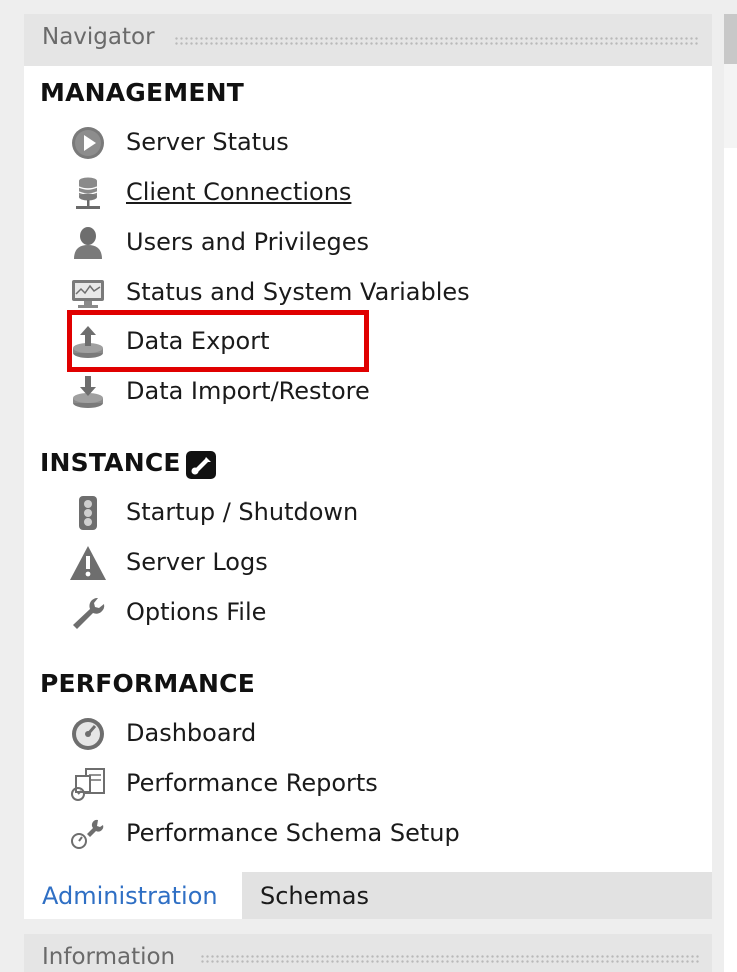 This screenshot has height=972, width=737. Describe the element at coordinates (368, 734) in the screenshot. I see `nav-item-dashboard: Dashboard` at that location.